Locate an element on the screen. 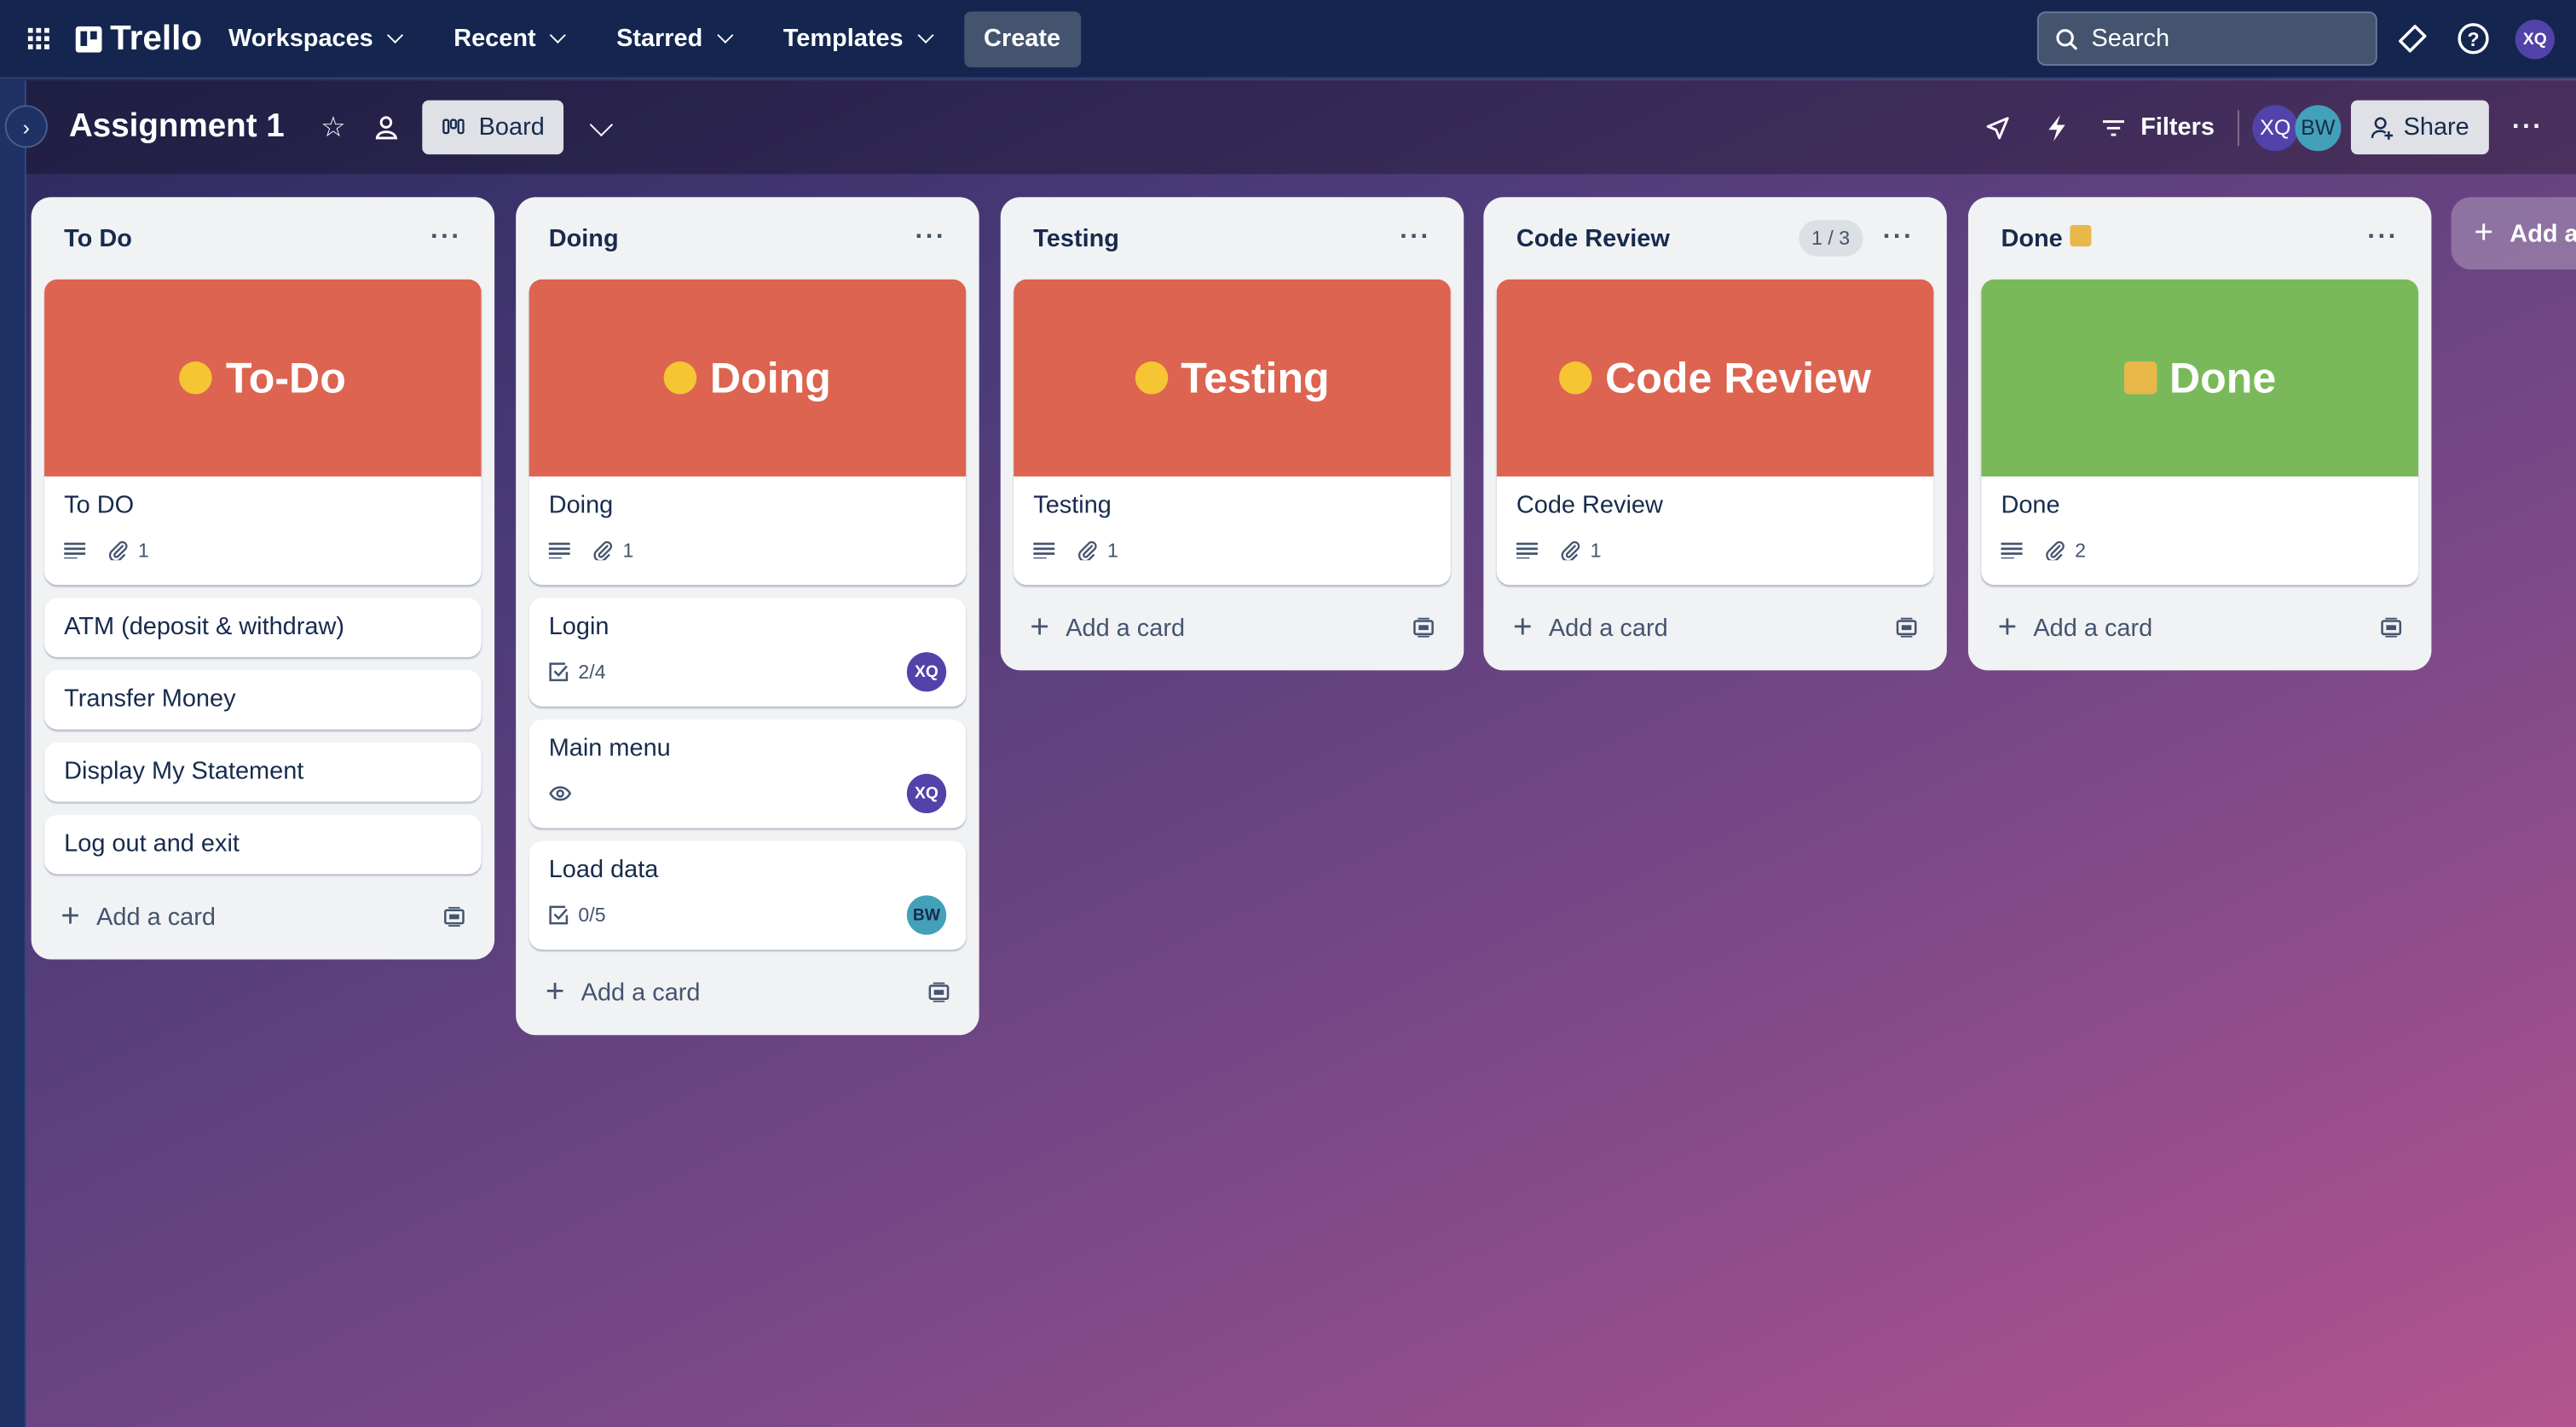 The width and height of the screenshot is (2576, 1427). list-header: Testing ··· is located at coordinates (1232, 238).